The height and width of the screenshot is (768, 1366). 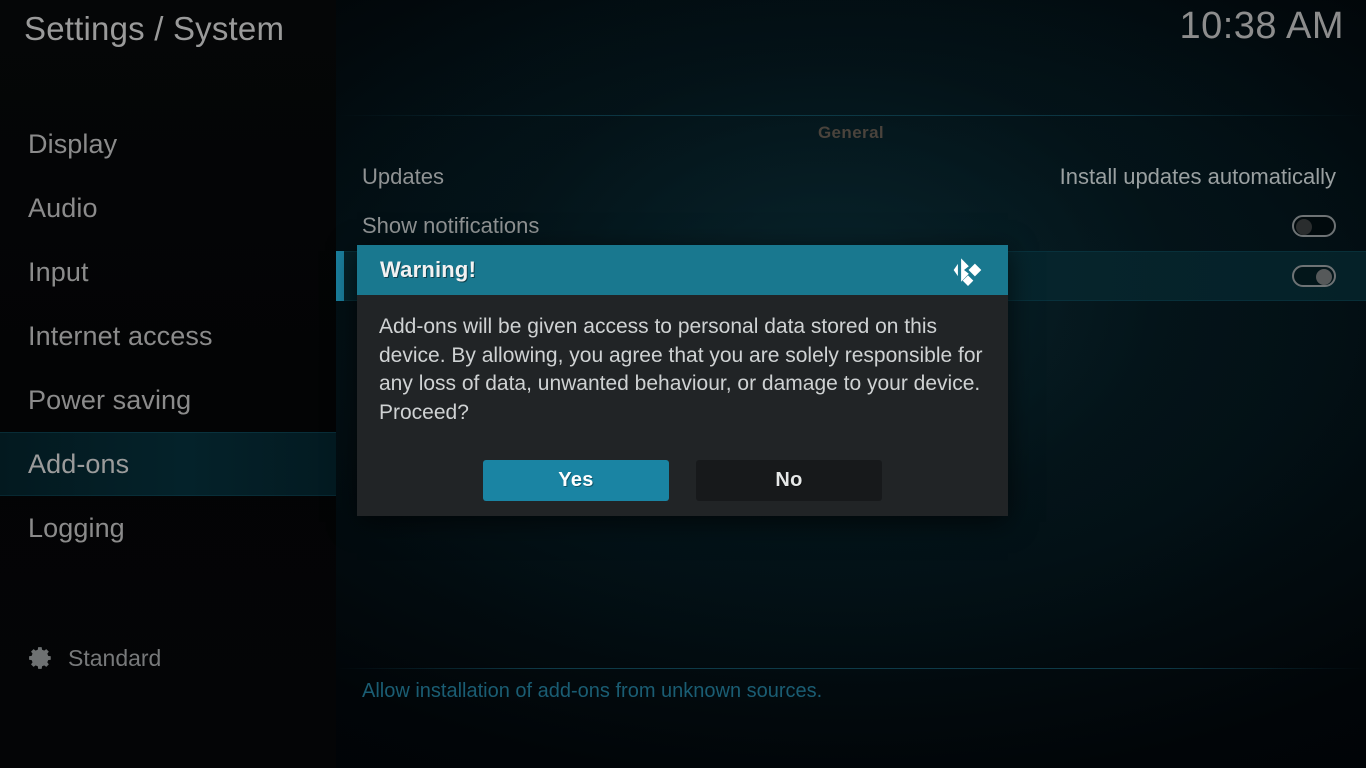 I want to click on gear-icon, so click(x=40, y=658).